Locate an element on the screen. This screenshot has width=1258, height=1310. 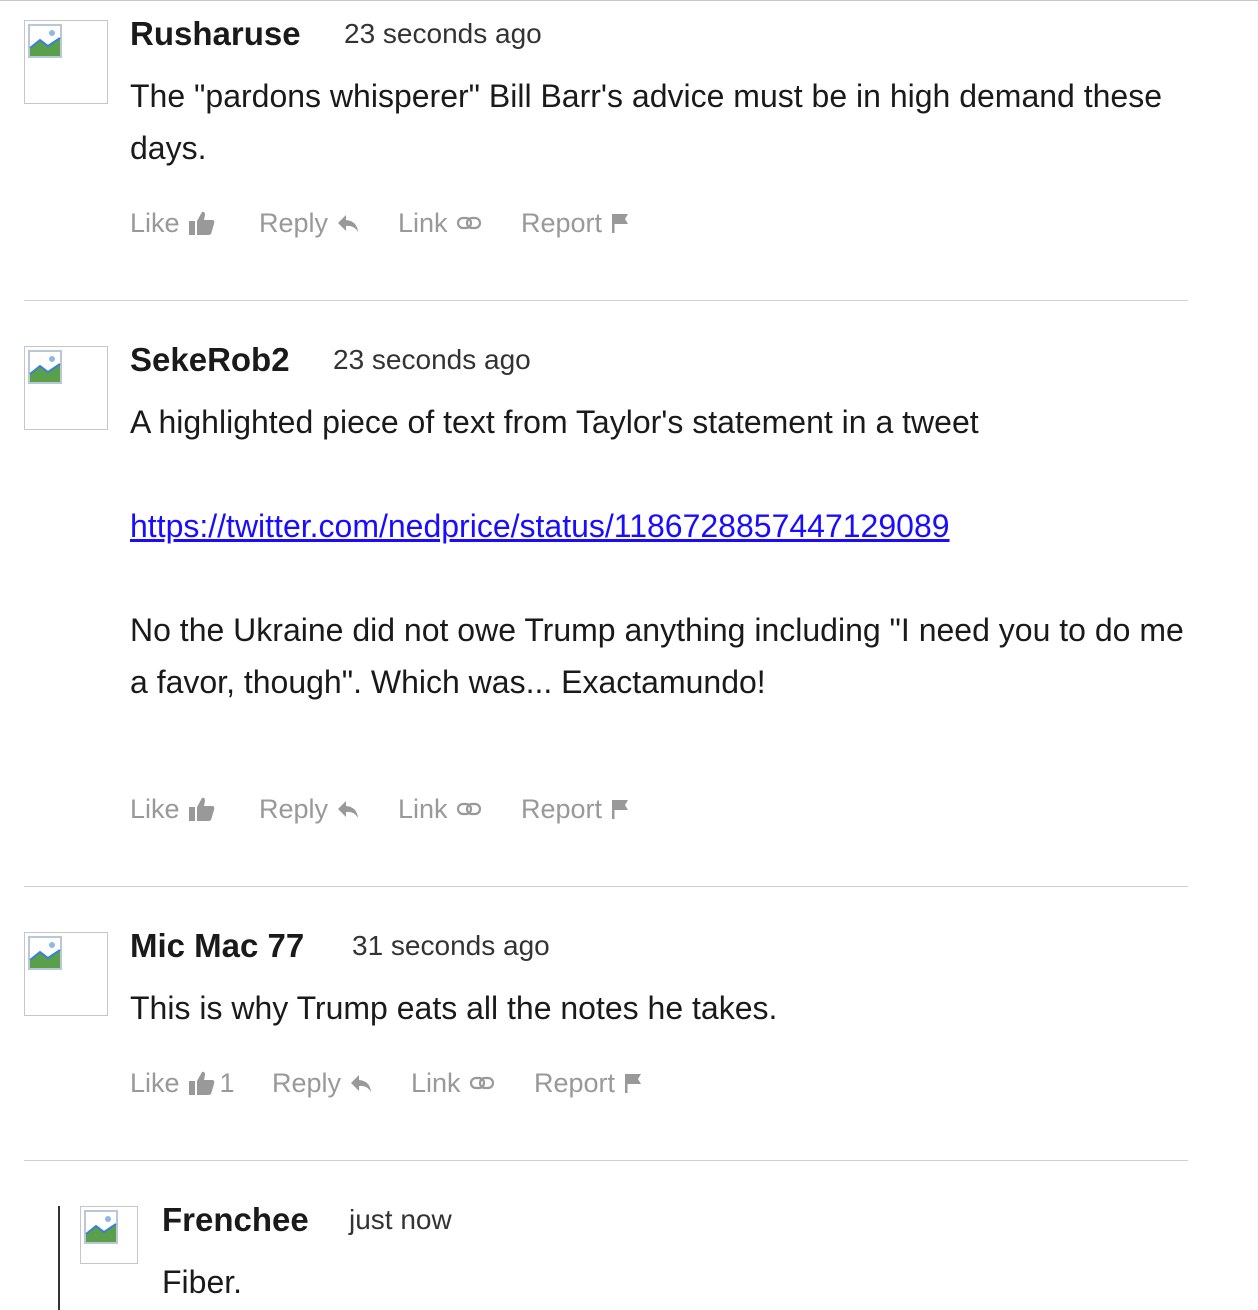
like-button: Like 1 is located at coordinates (182, 1083).